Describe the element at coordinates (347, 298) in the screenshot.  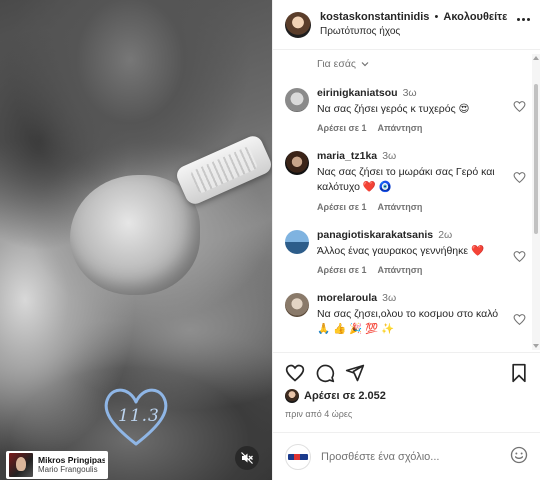
I see `commenter-username: morelaroula` at that location.